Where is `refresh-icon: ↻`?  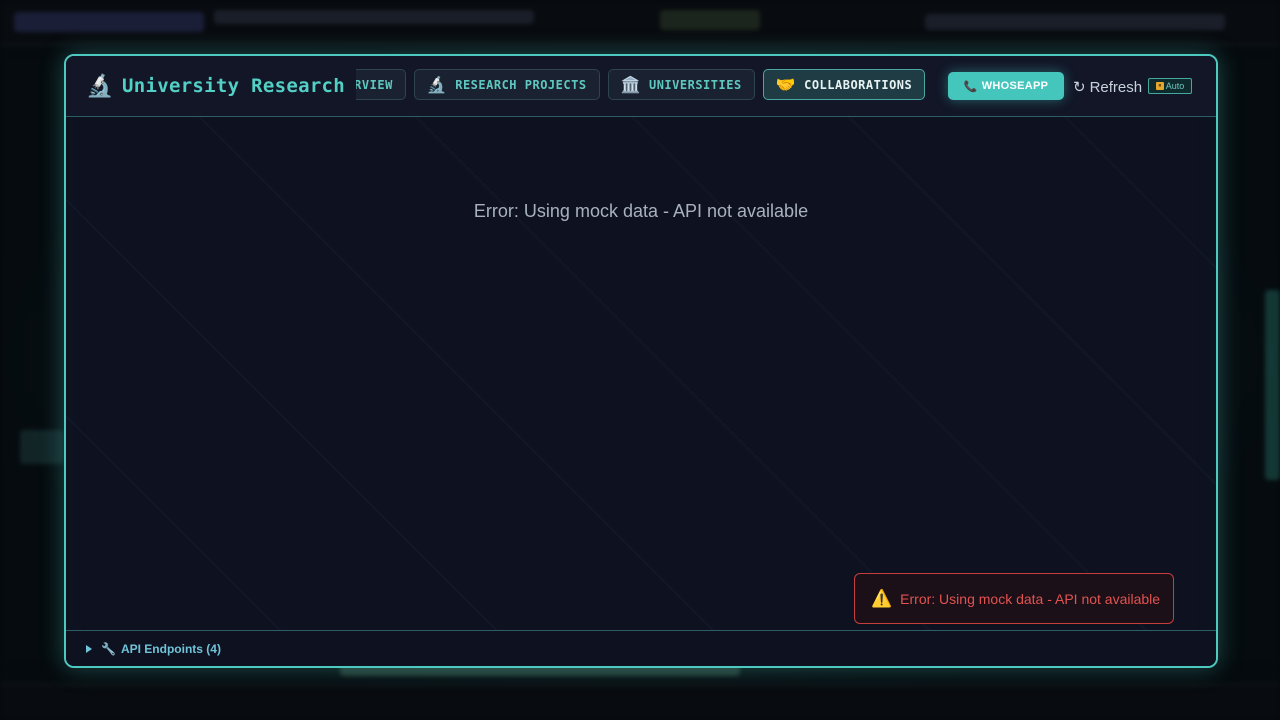
refresh-icon: ↻ is located at coordinates (1079, 87).